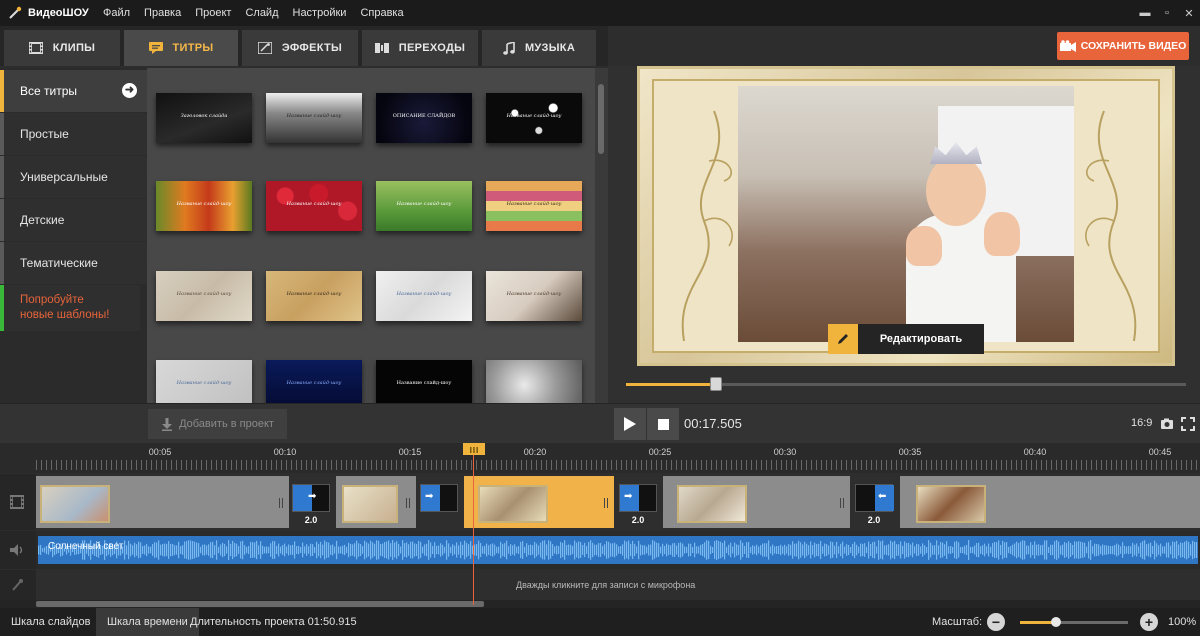 This screenshot has height=636, width=1200. Describe the element at coordinates (906, 384) in the screenshot. I see `preview-seekbar` at that location.